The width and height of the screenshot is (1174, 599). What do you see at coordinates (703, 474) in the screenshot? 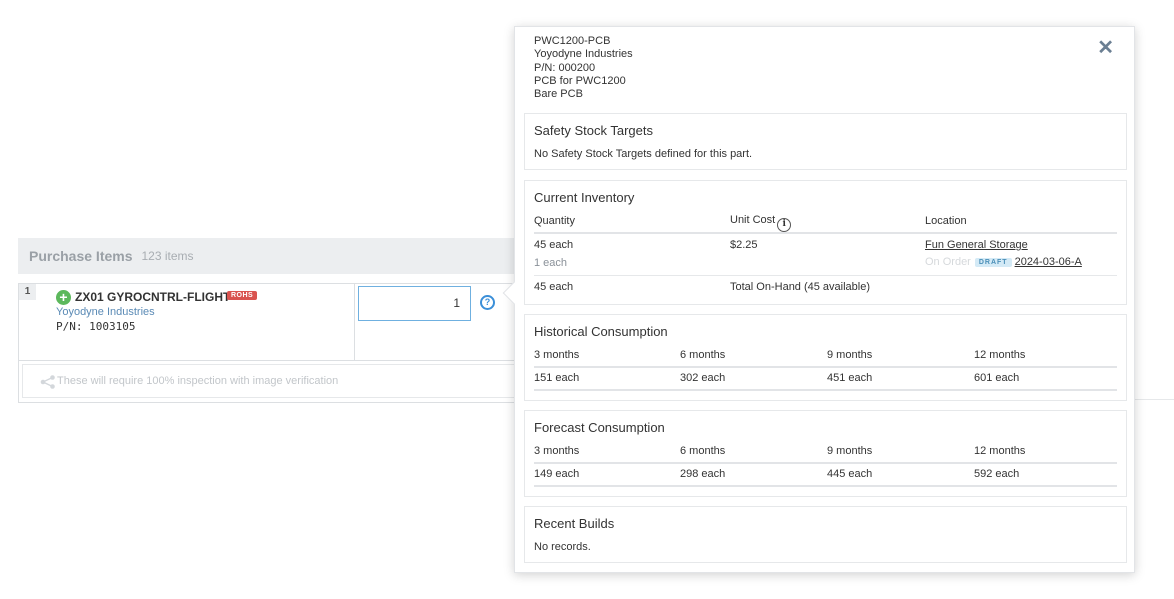
I see `forecast-value-6m: 298 each` at bounding box center [703, 474].